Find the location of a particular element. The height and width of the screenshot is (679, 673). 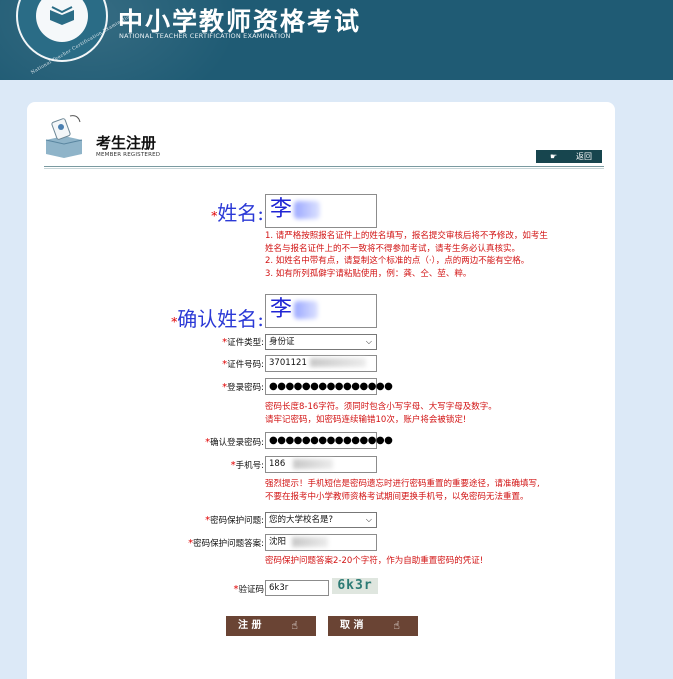

security-question-select: 您的大学校名是? ⌵ is located at coordinates (321, 520).